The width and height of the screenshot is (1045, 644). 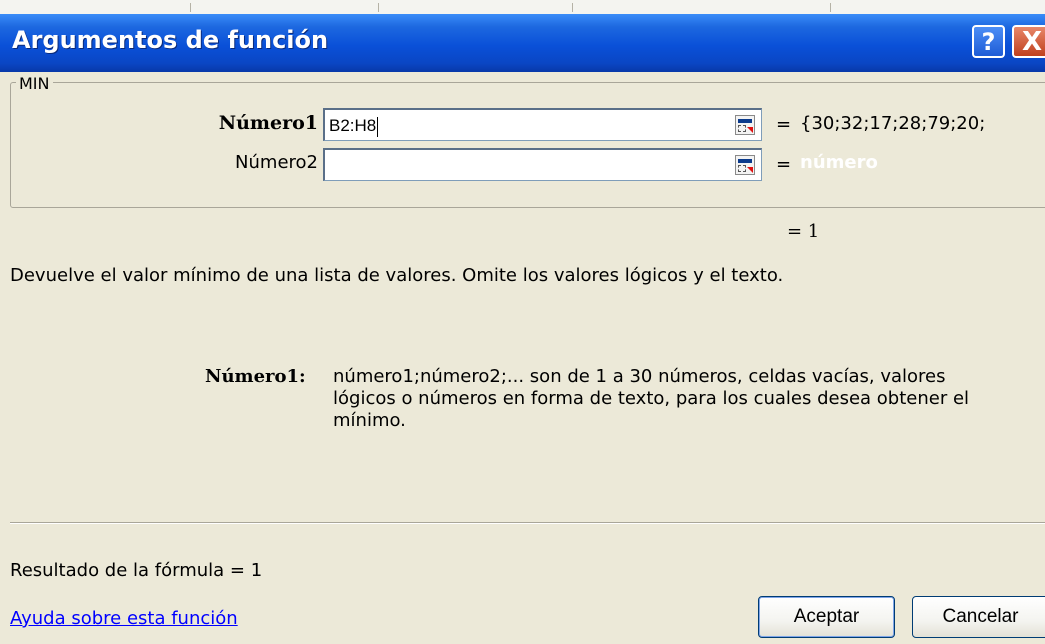 What do you see at coordinates (170, 40) in the screenshot?
I see `dialog-title: Argumentos de función` at bounding box center [170, 40].